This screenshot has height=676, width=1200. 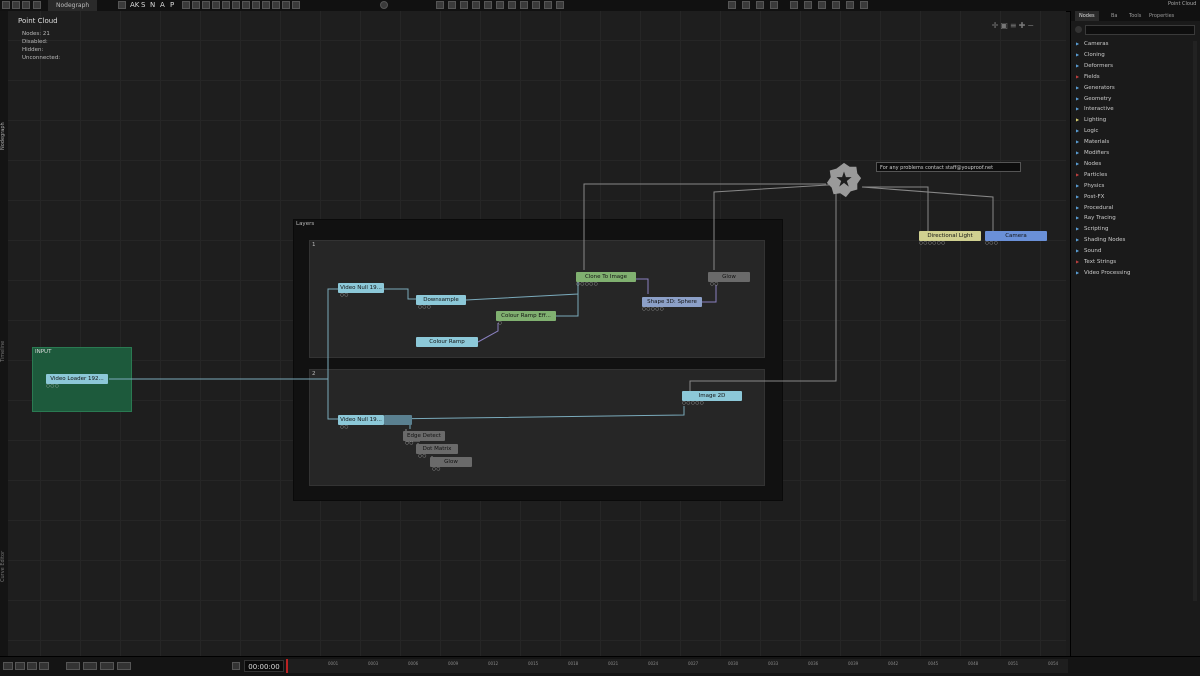 What do you see at coordinates (1135, 16) in the screenshot?
I see `tab-tools: Tools` at bounding box center [1135, 16].